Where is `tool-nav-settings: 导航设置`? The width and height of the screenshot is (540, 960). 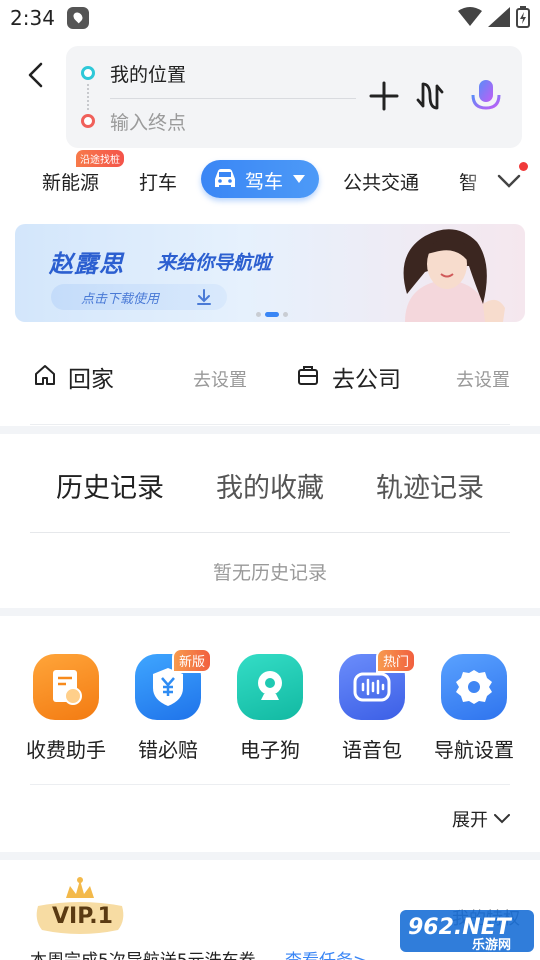
tool-nav-settings: 导航设置 is located at coordinates (474, 707).